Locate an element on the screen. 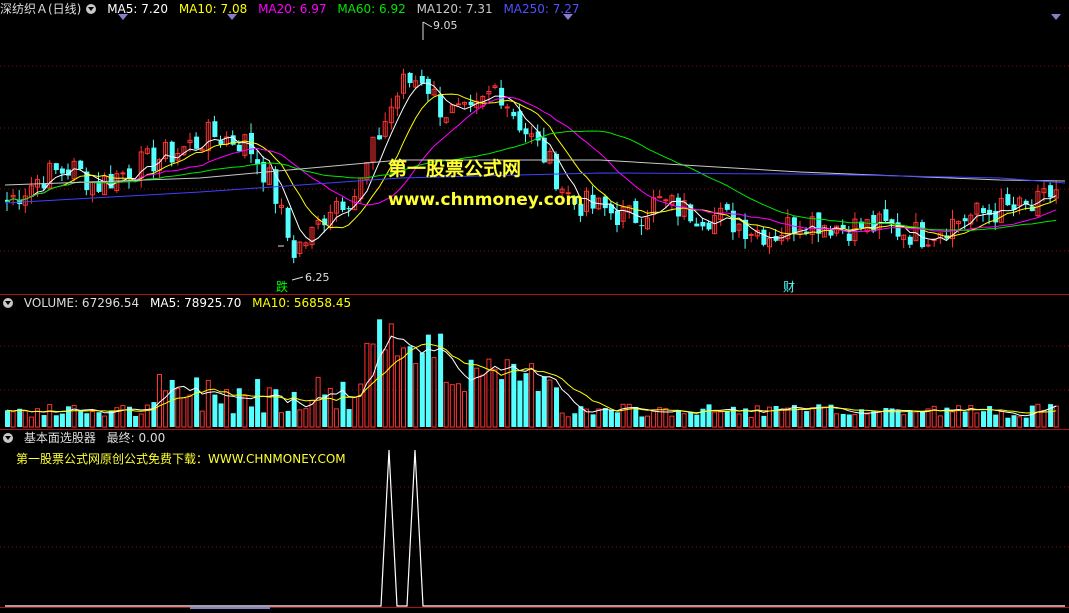 The image size is (1069, 613). indicator-final: 最终: 0.00 is located at coordinates (136, 438).